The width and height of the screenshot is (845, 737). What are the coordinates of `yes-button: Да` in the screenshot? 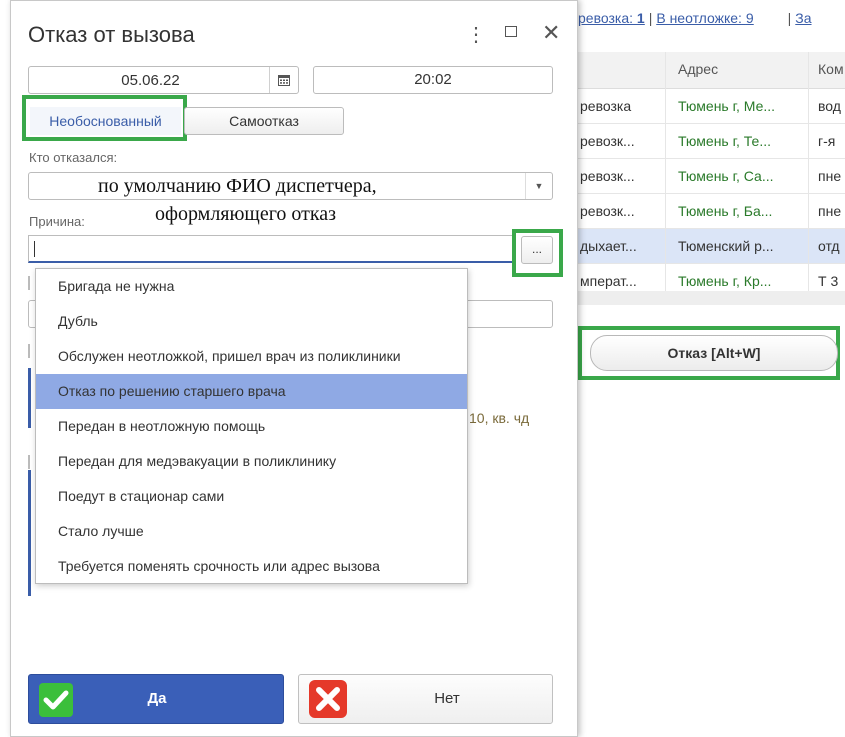 It's located at (156, 699).